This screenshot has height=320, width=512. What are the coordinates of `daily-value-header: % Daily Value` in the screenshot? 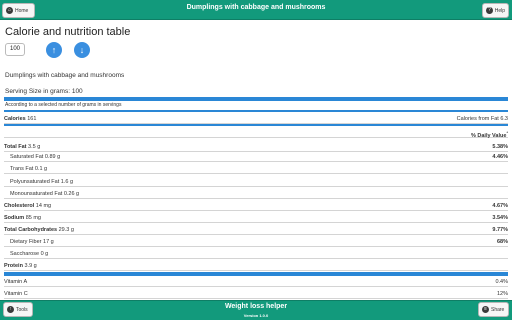 It's located at (488, 135).